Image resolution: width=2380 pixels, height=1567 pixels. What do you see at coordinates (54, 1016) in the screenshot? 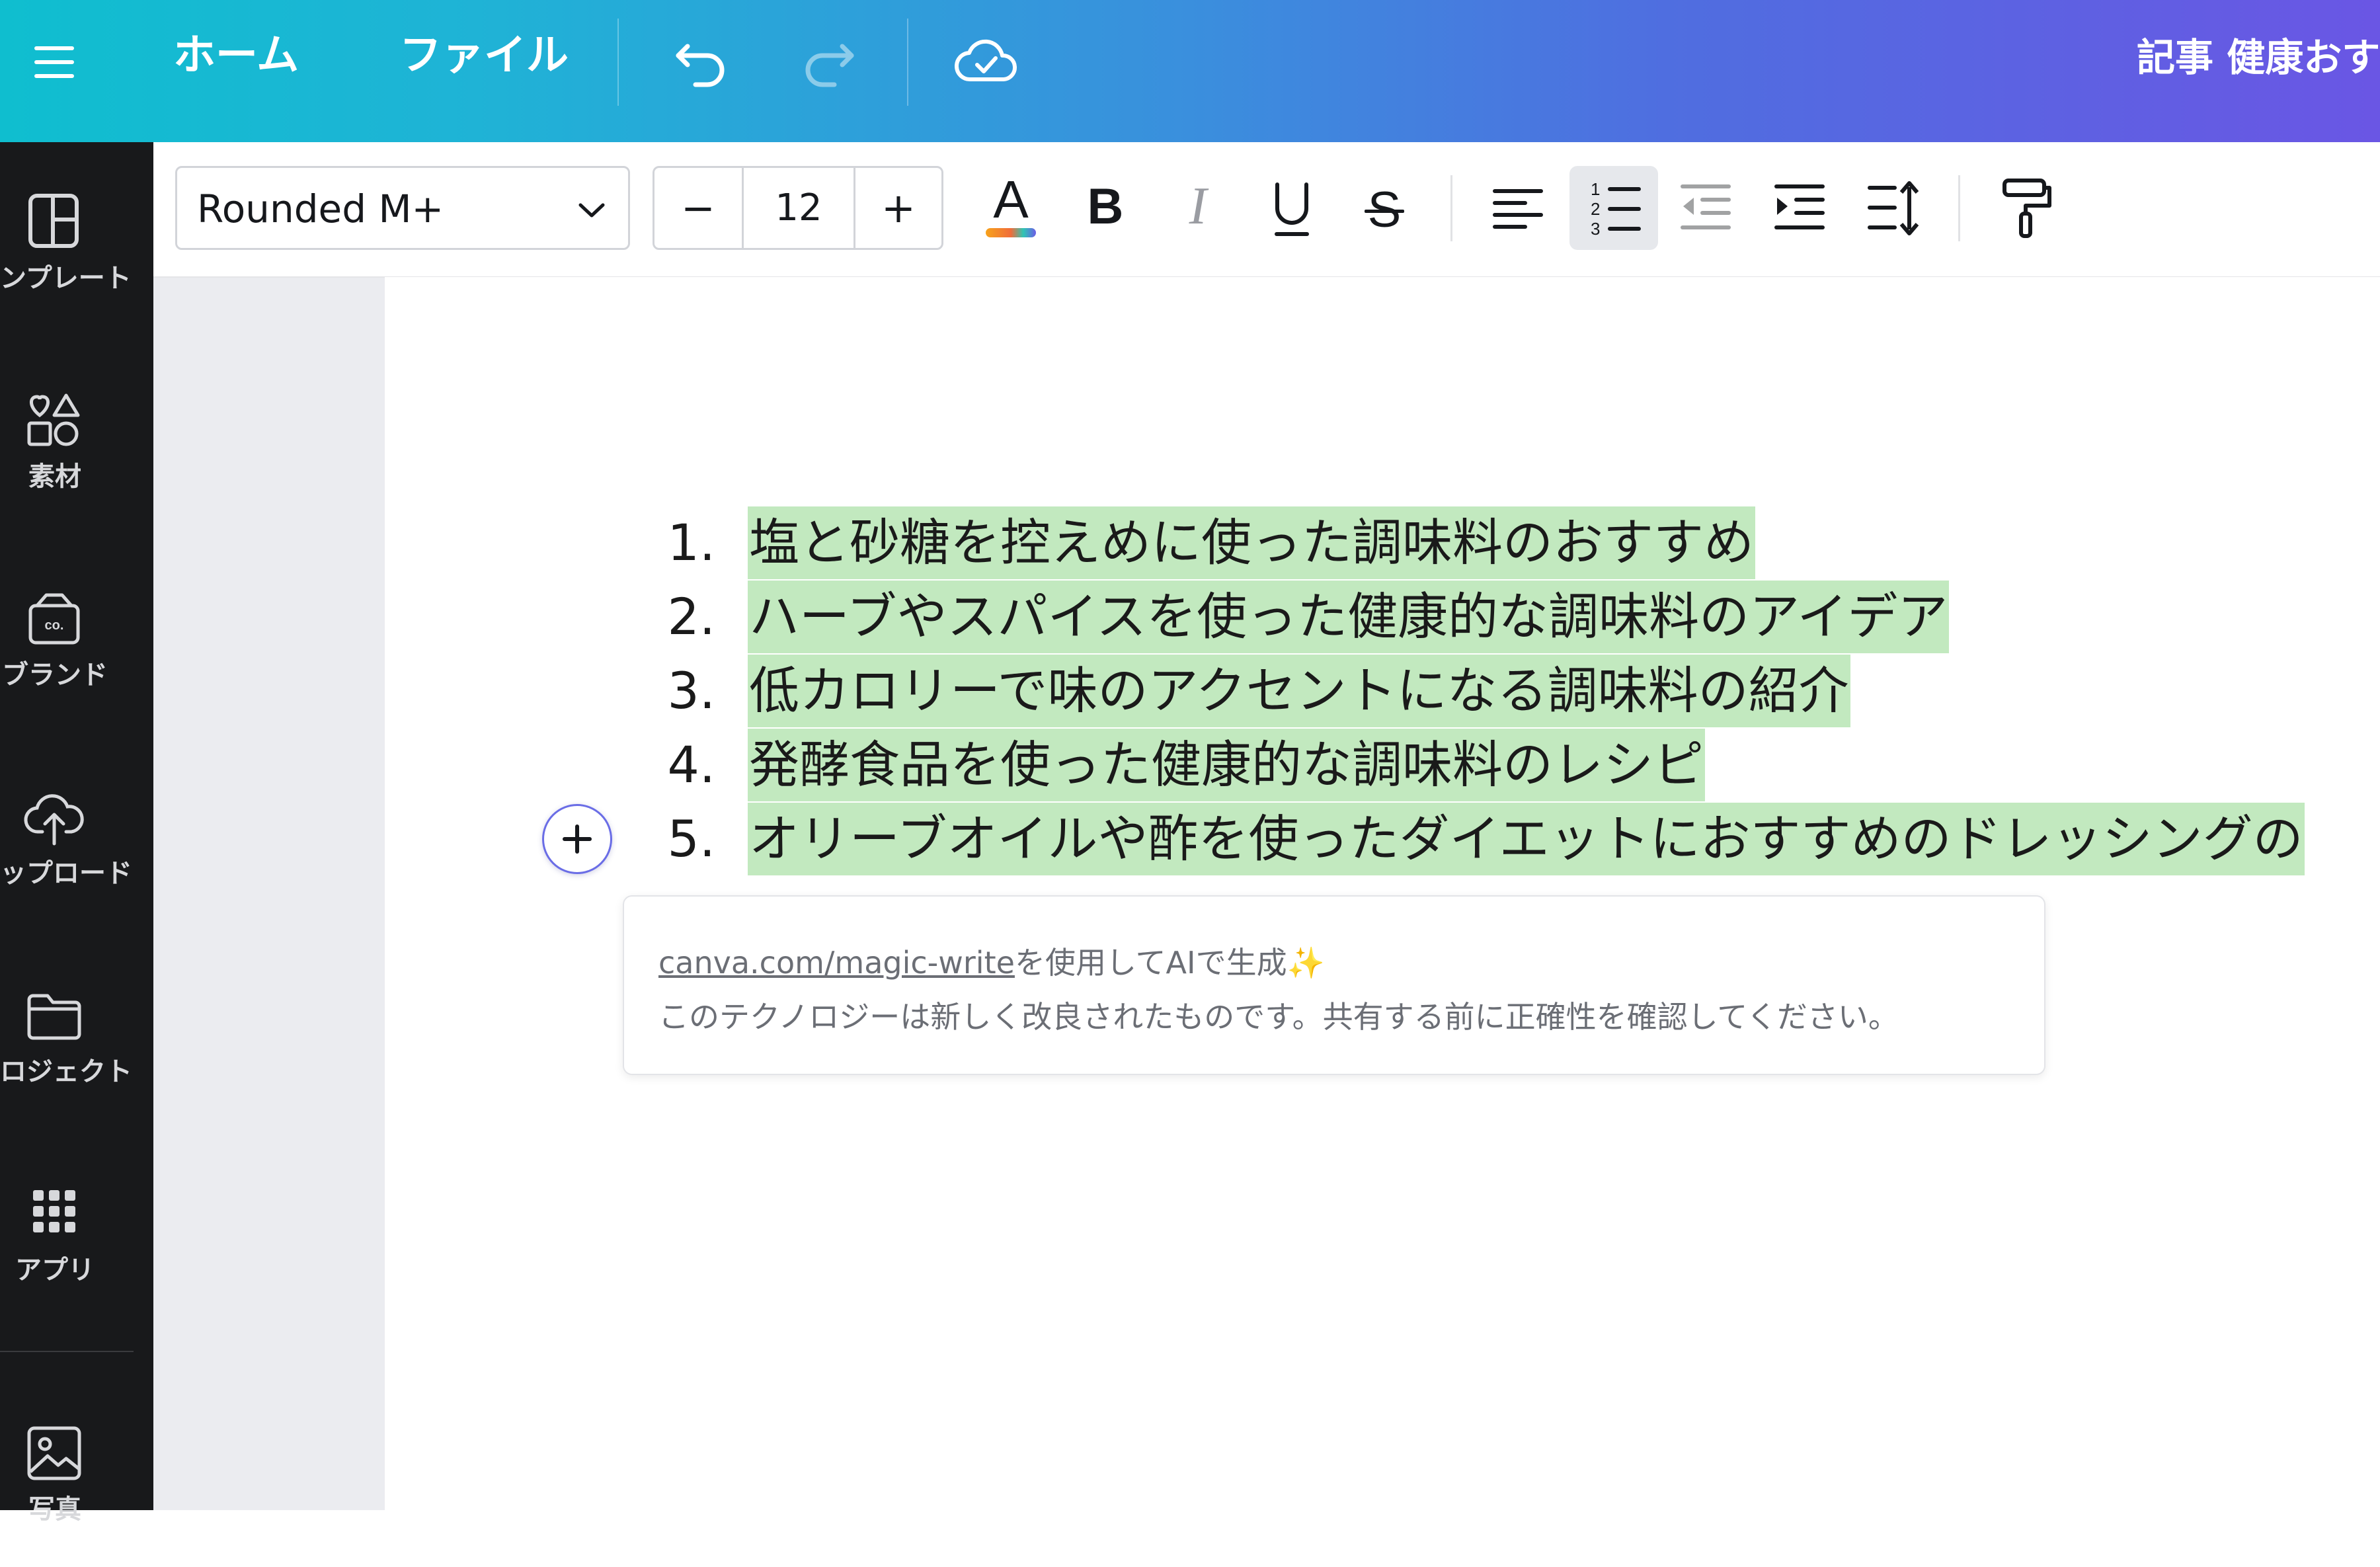
I see `folder-icon` at bounding box center [54, 1016].